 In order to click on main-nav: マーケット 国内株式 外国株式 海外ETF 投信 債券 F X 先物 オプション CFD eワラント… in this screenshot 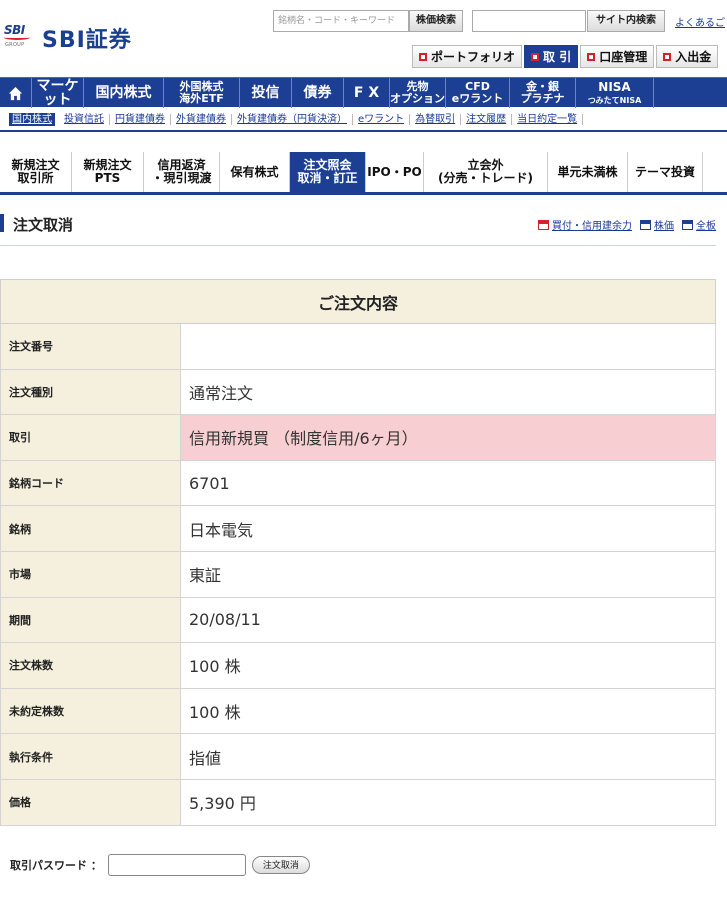, I will do `click(363, 92)`.